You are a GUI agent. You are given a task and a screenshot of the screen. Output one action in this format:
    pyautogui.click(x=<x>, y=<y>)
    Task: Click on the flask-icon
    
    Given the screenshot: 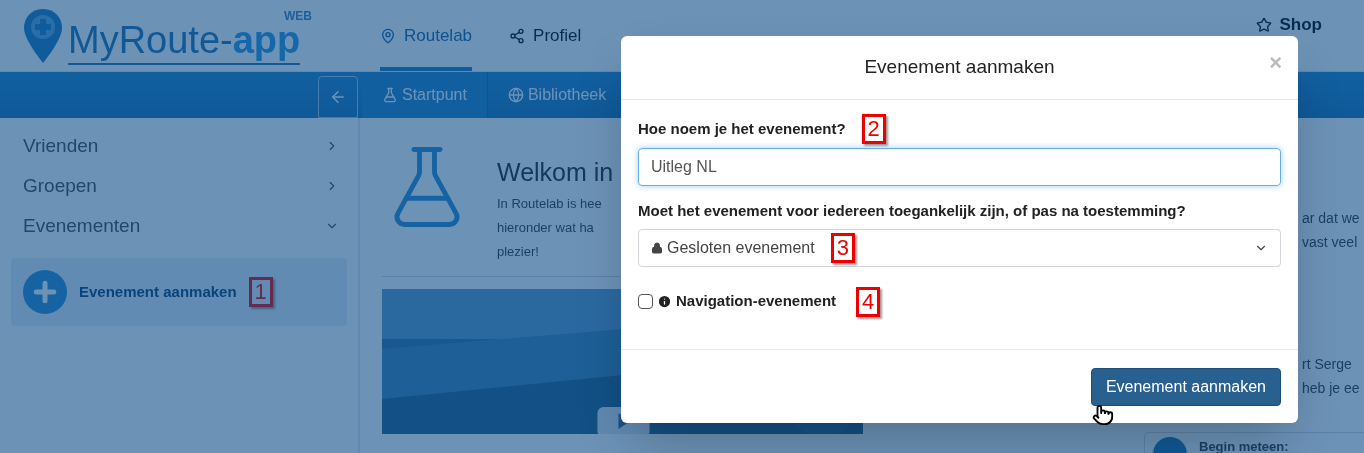 What is the action you would take?
    pyautogui.click(x=390, y=95)
    